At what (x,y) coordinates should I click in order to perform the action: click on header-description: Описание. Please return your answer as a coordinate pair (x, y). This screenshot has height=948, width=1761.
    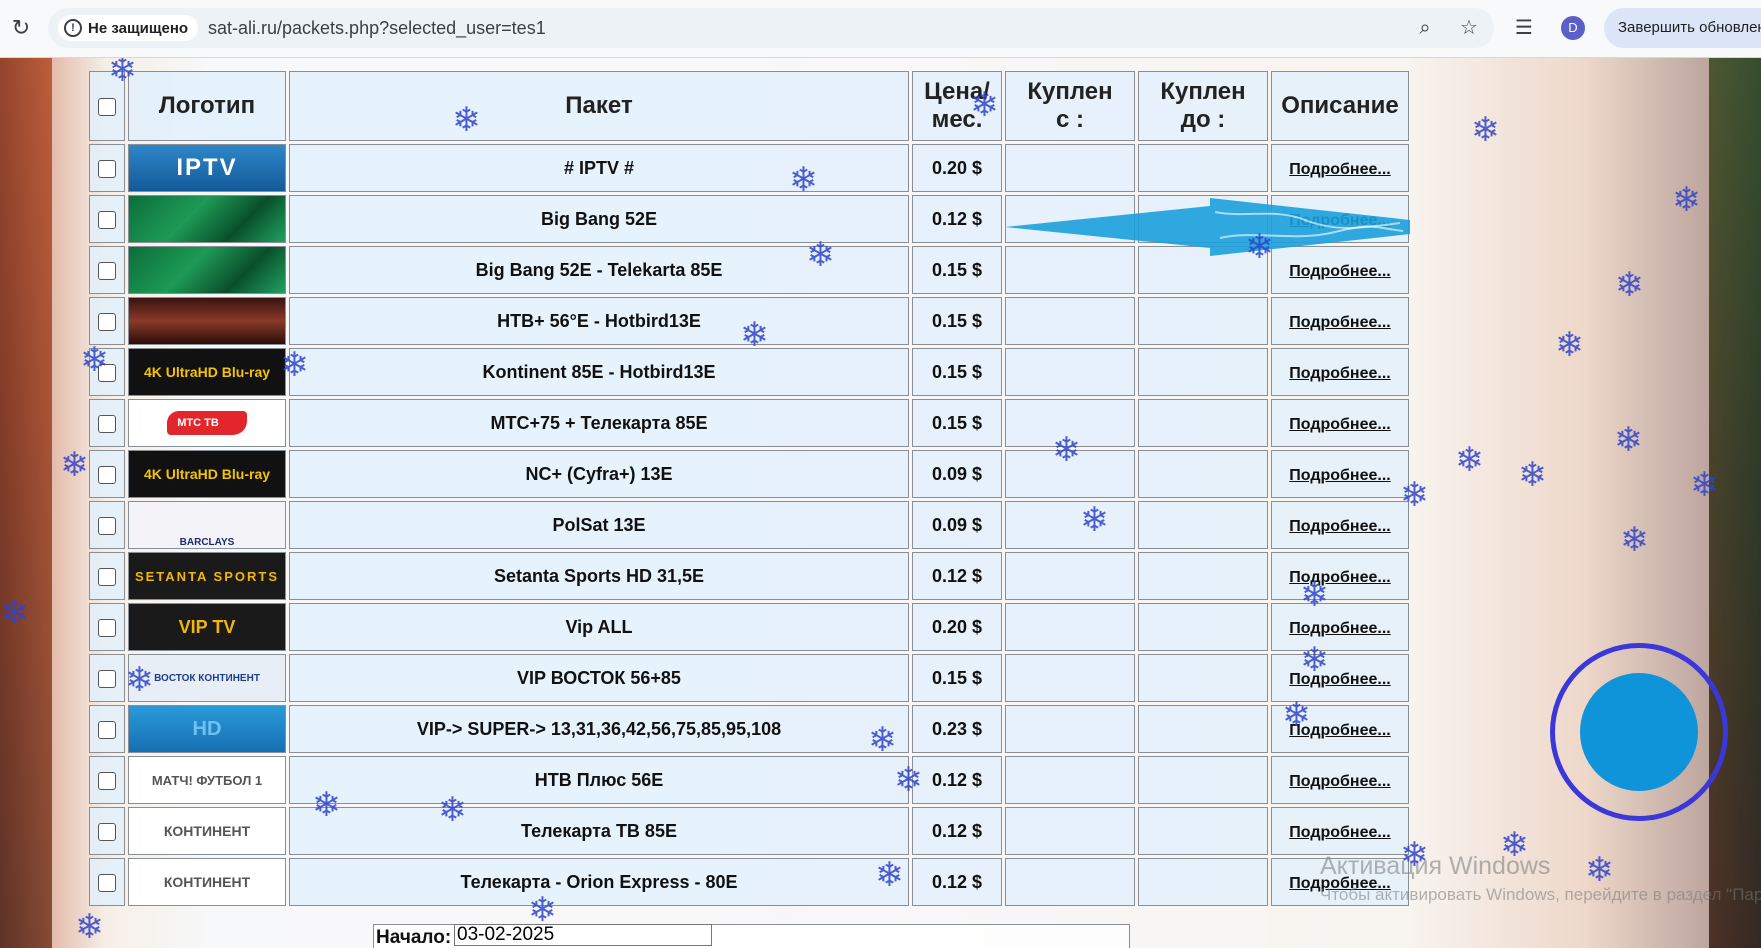
    Looking at the image, I should click on (1340, 106).